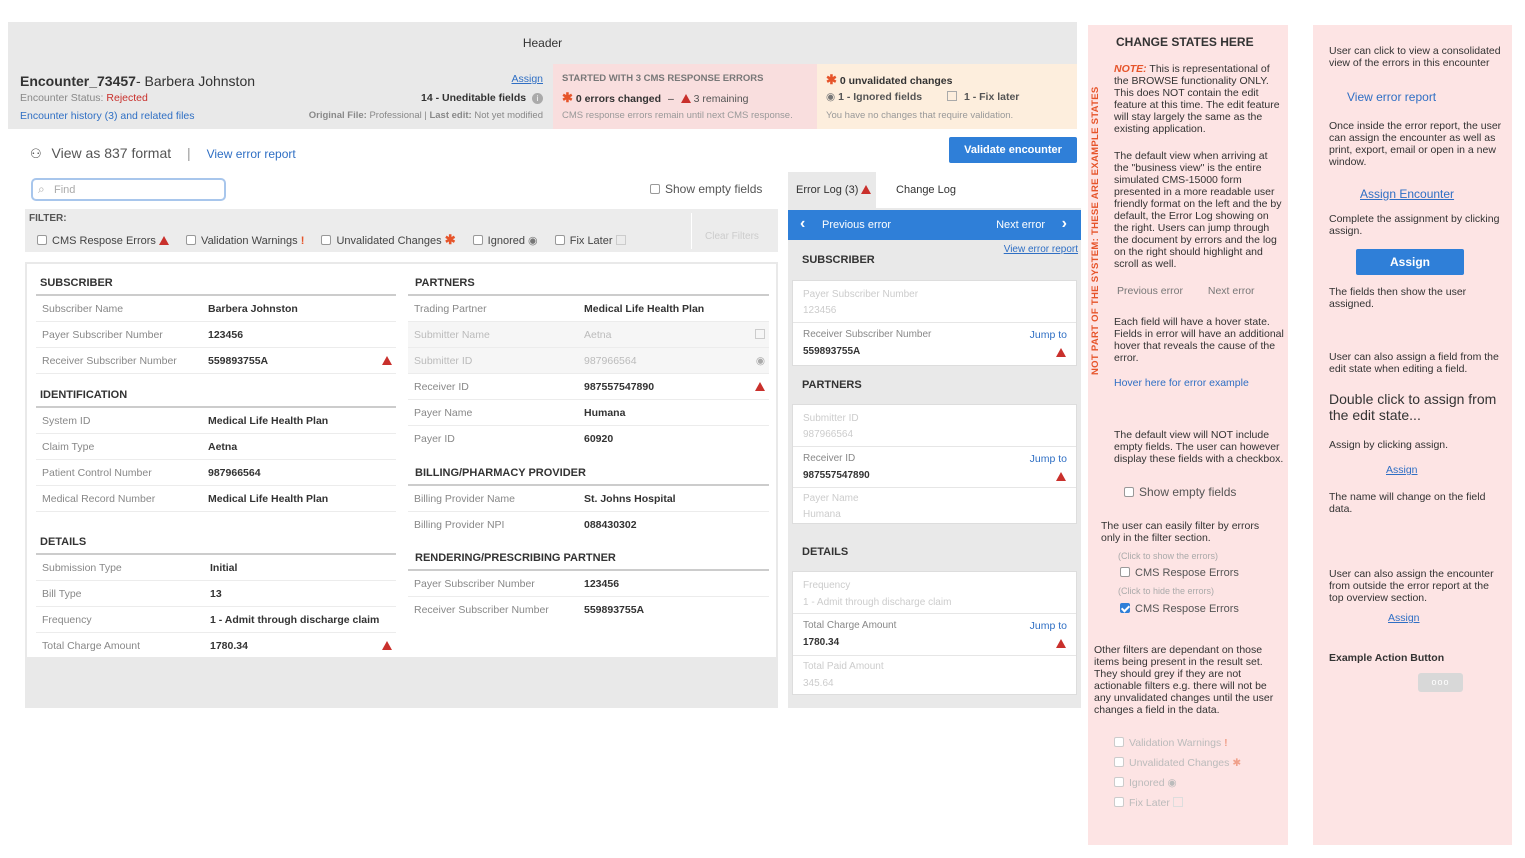 Image resolution: width=1525 pixels, height=858 pixels. What do you see at coordinates (760, 334) in the screenshot?
I see `fix-later-square-icon` at bounding box center [760, 334].